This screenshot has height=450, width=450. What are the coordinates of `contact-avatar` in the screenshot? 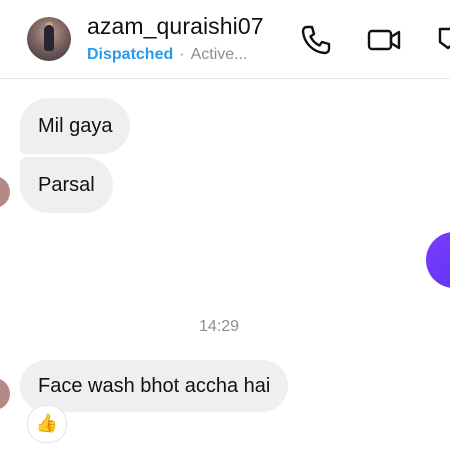 It's located at (49, 39).